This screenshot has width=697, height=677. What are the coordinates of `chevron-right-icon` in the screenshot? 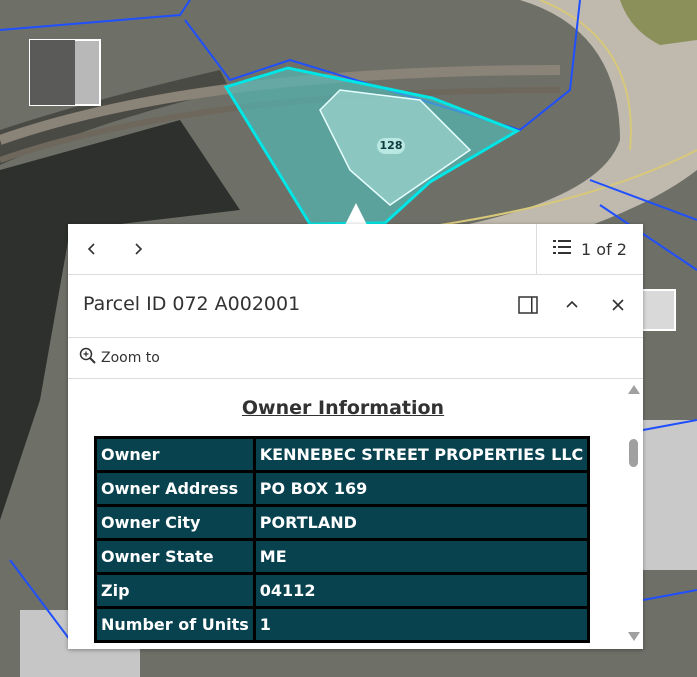 It's located at (138, 249).